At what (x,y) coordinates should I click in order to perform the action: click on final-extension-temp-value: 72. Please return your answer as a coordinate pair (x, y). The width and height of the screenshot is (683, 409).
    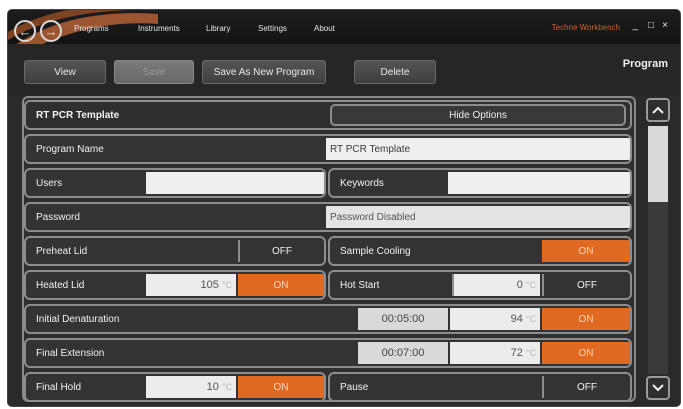
    Looking at the image, I should click on (516, 353).